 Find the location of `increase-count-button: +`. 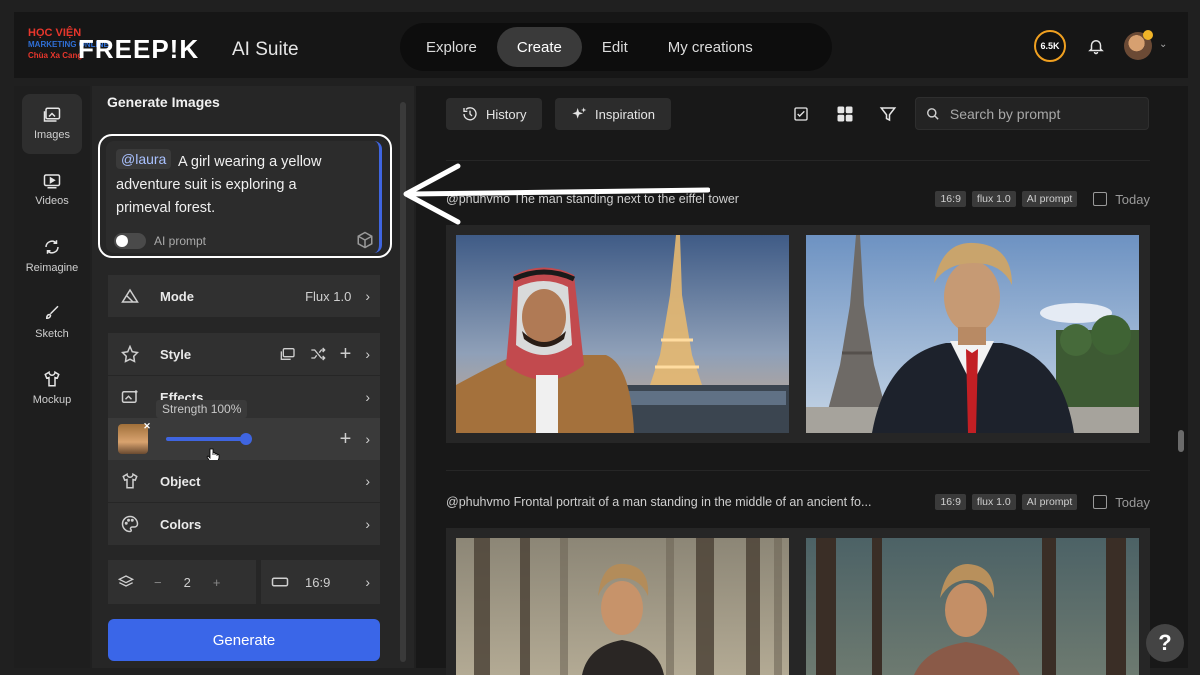

increase-count-button: + is located at coordinates (217, 582).